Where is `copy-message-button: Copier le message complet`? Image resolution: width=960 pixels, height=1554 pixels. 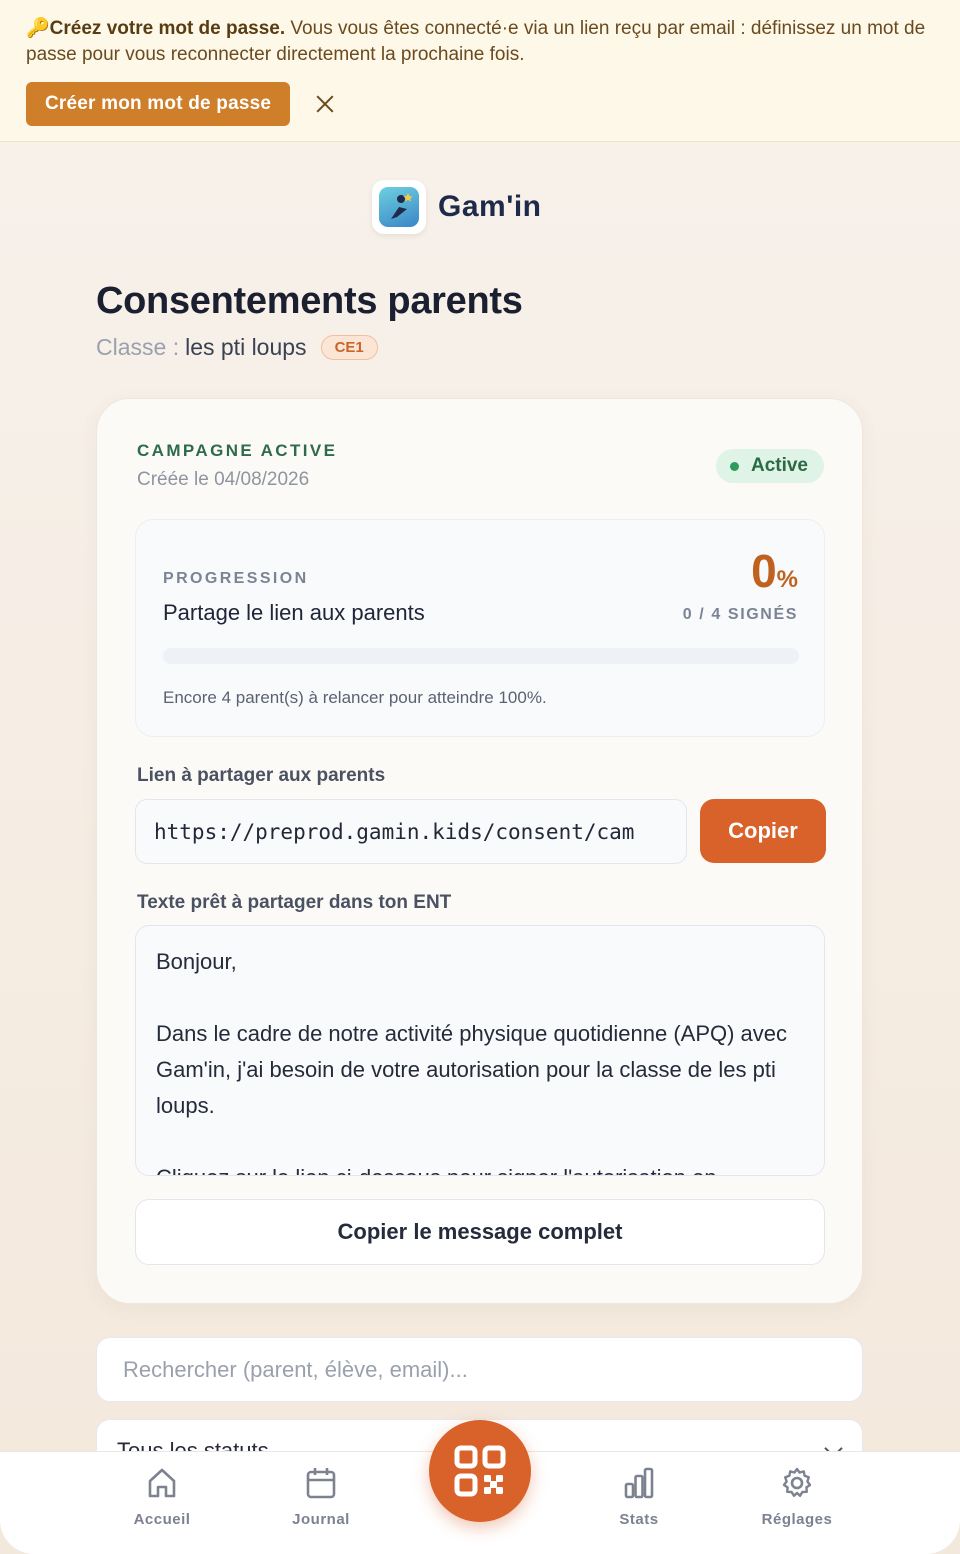 copy-message-button: Copier le message complet is located at coordinates (480, 1232).